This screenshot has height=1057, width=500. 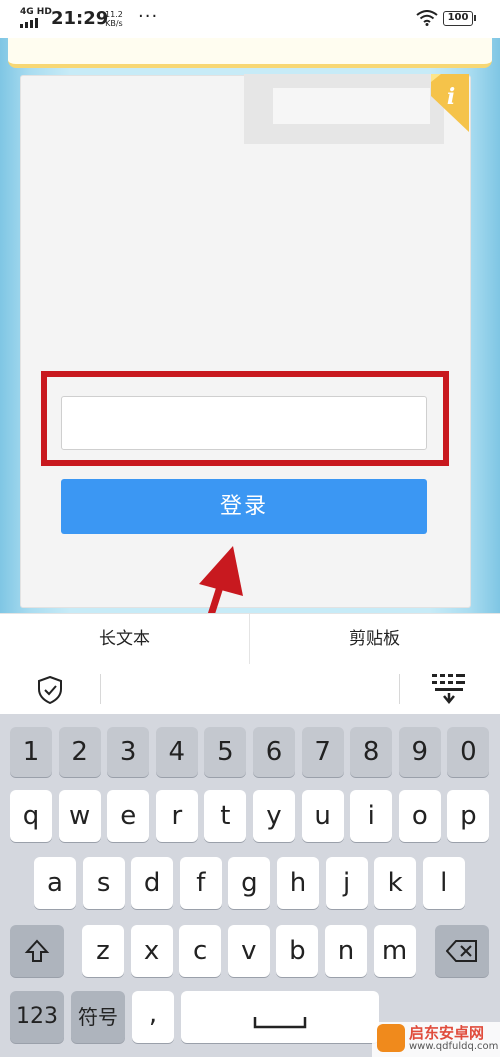 What do you see at coordinates (322, 752) in the screenshot?
I see `key-7: 7` at bounding box center [322, 752].